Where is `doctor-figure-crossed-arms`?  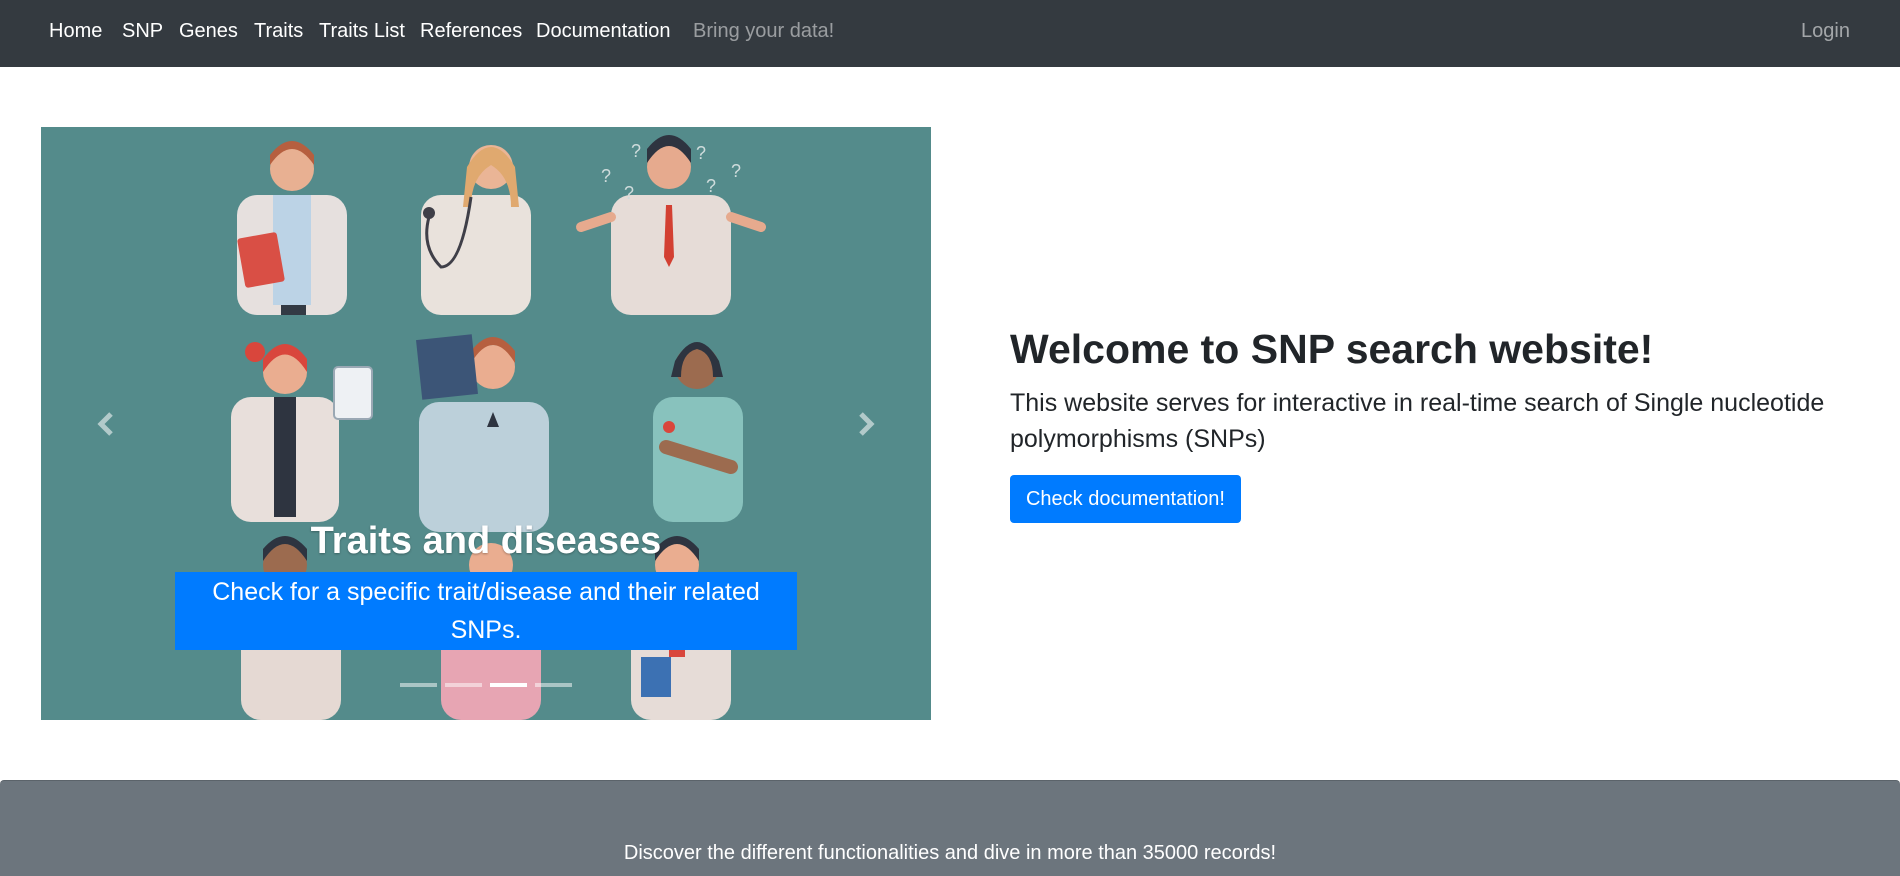
doctor-figure-crossed-arms is located at coordinates (698, 432).